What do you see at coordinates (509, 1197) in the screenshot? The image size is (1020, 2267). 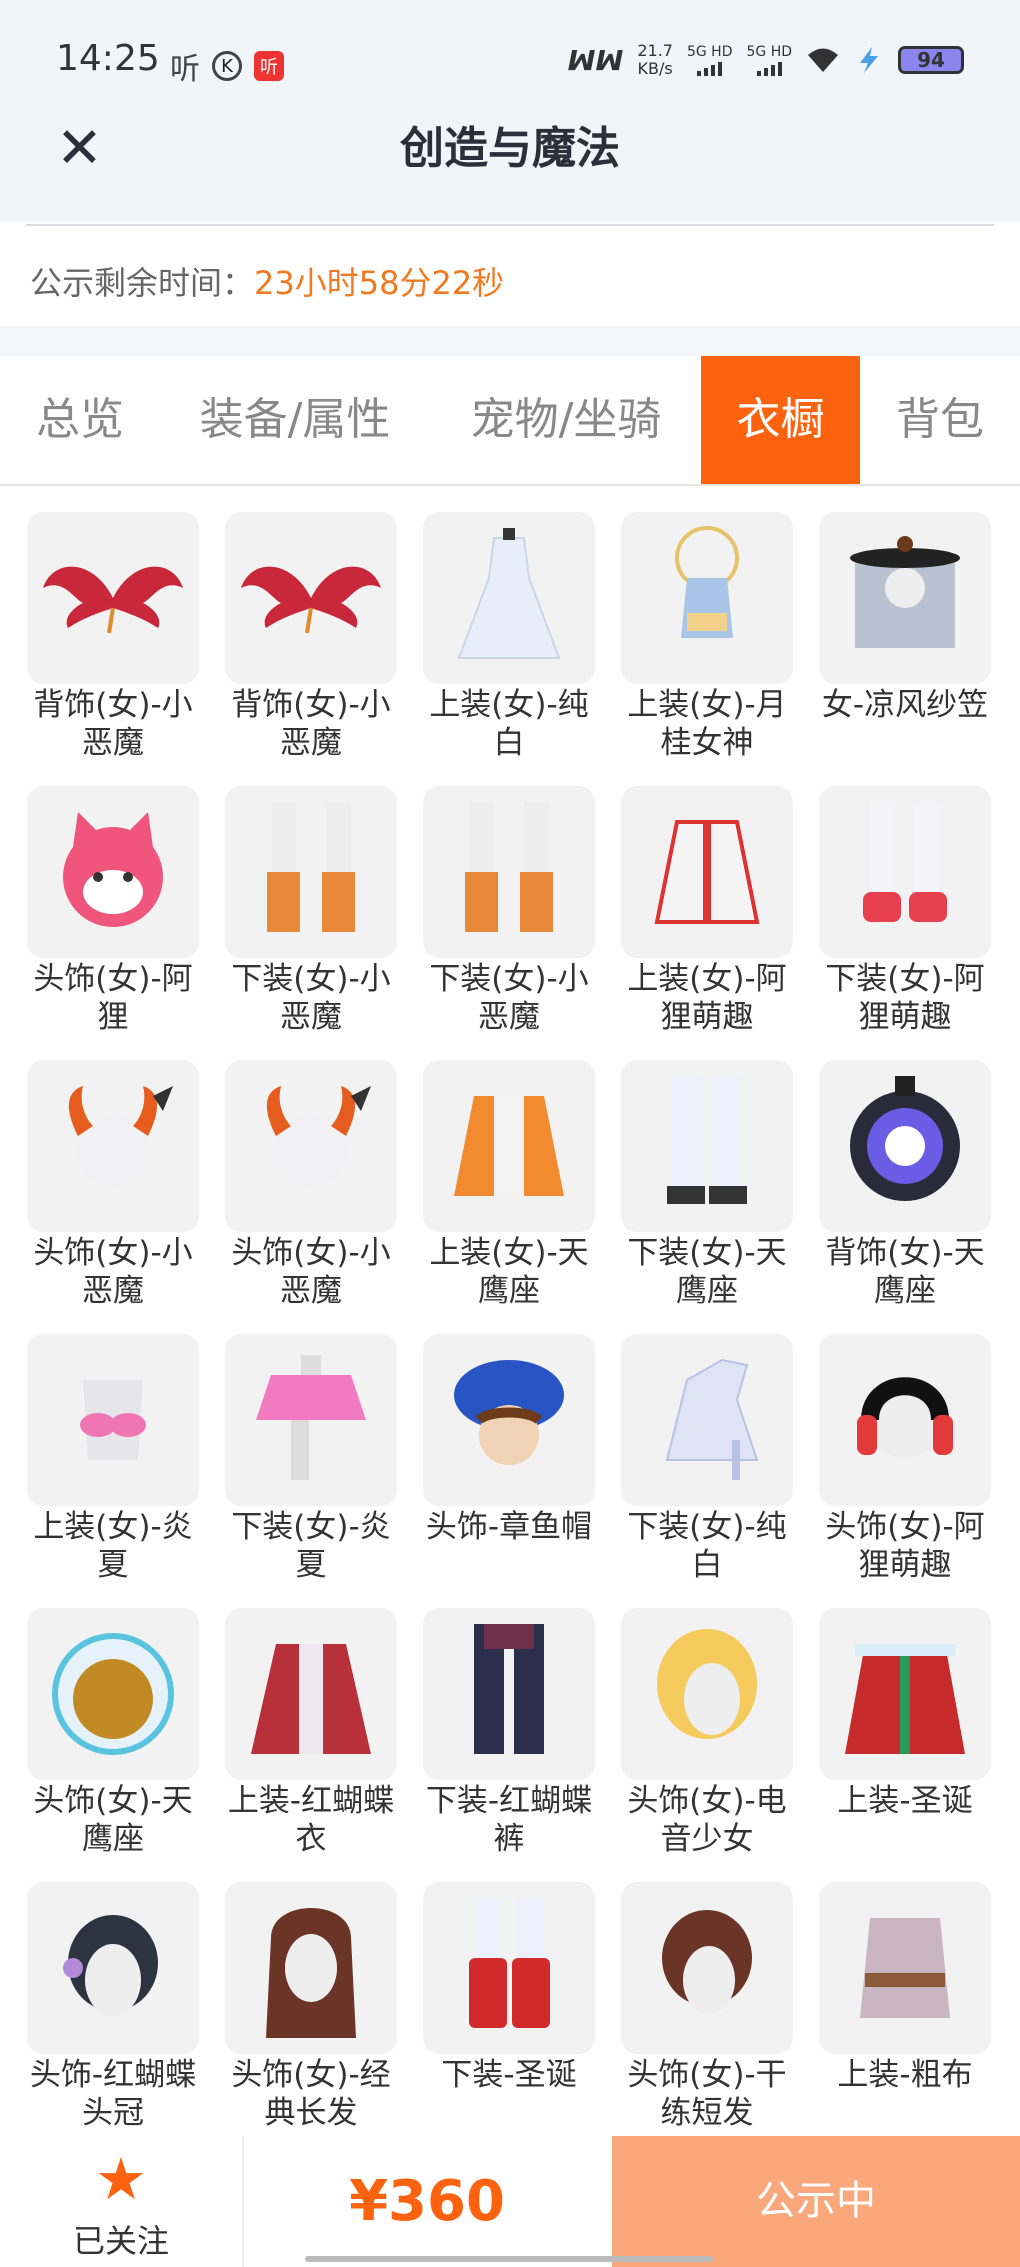 I see `wardrobe-item: 上装(女)-天鹰座` at bounding box center [509, 1197].